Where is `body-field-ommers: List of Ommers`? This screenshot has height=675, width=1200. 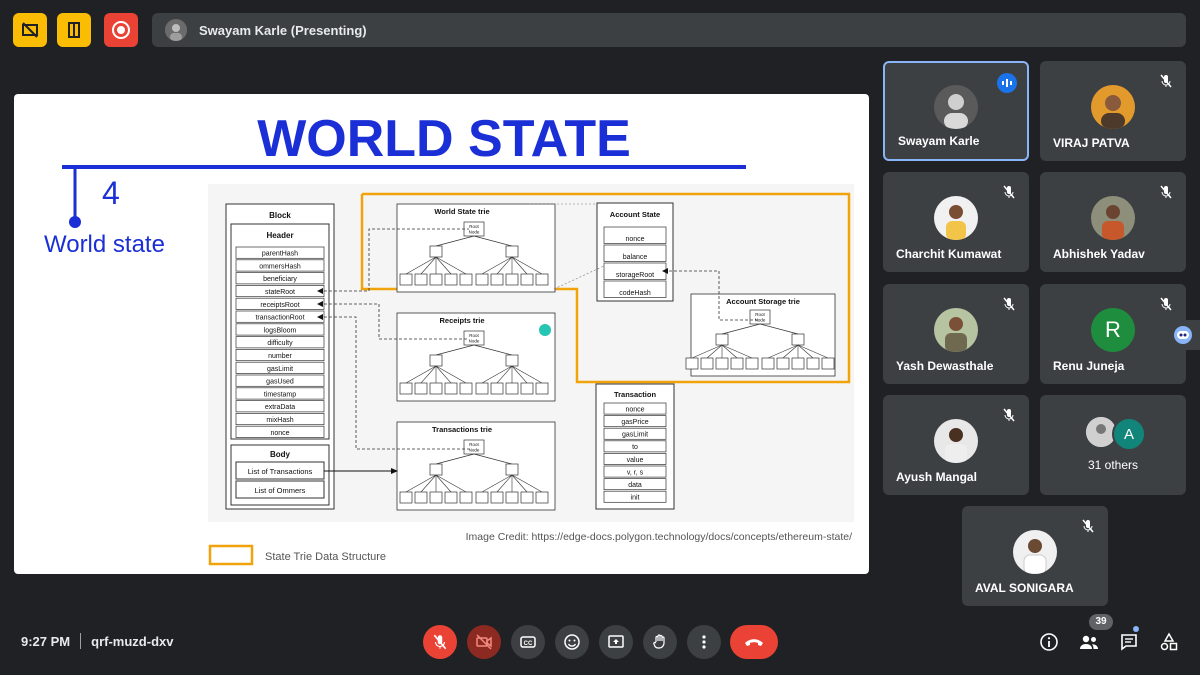
body-field-ommers: List of Ommers is located at coordinates (280, 490).